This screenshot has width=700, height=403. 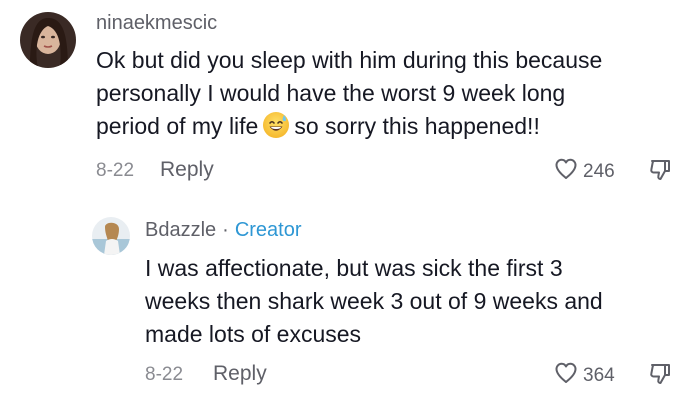 I want to click on comment-text-fragment: so sorry this happened!!, so click(x=417, y=126).